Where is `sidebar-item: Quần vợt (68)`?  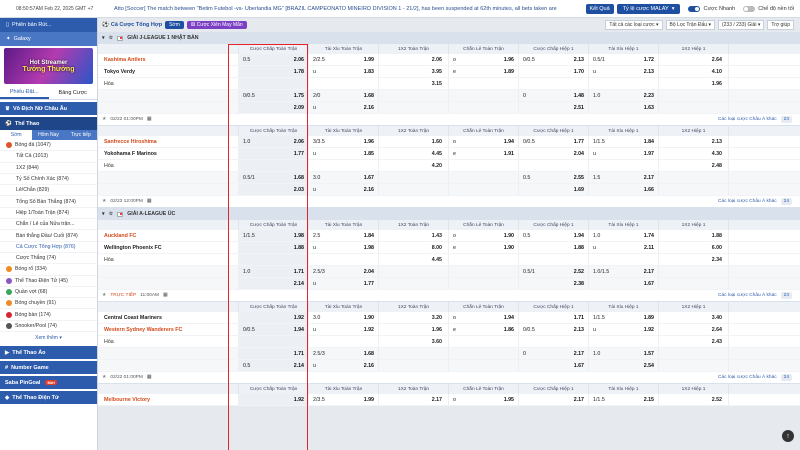 sidebar-item: Quần vợt (68) is located at coordinates (48, 293).